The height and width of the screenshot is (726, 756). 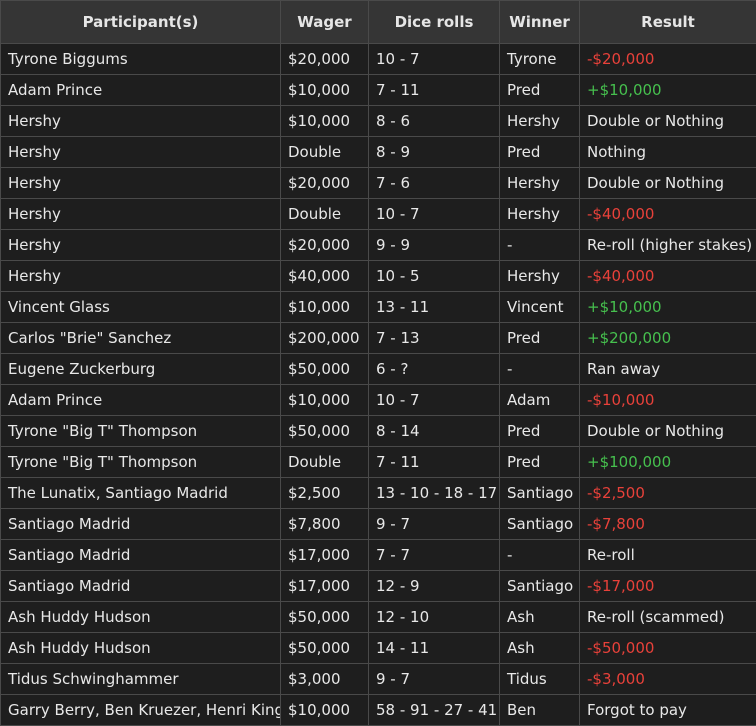 I want to click on cell-wager: $50,000, so click(x=324, y=431).